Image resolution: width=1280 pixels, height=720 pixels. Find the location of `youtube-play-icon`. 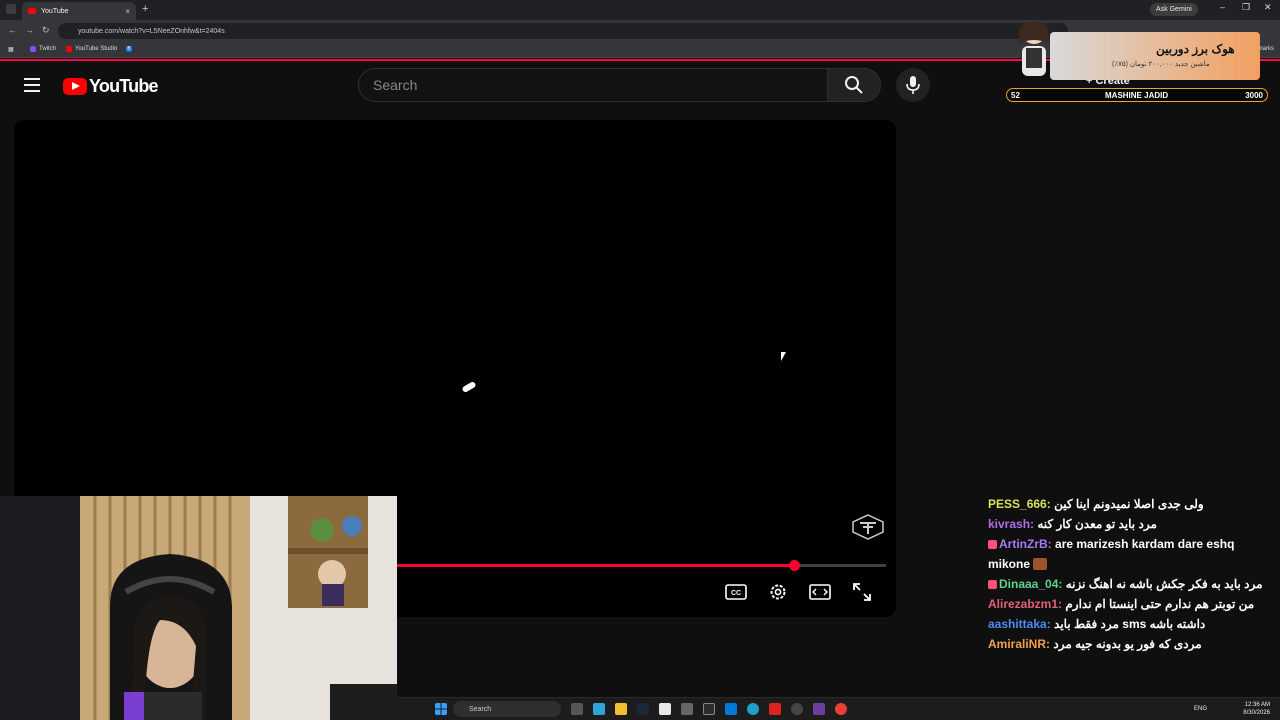

youtube-play-icon is located at coordinates (75, 86).